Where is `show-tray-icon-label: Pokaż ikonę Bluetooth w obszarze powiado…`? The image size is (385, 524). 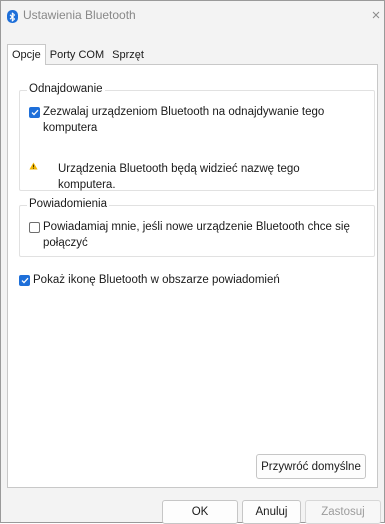 show-tray-icon-label: Pokaż ikonę Bluetooth w obszarze powiado… is located at coordinates (156, 280).